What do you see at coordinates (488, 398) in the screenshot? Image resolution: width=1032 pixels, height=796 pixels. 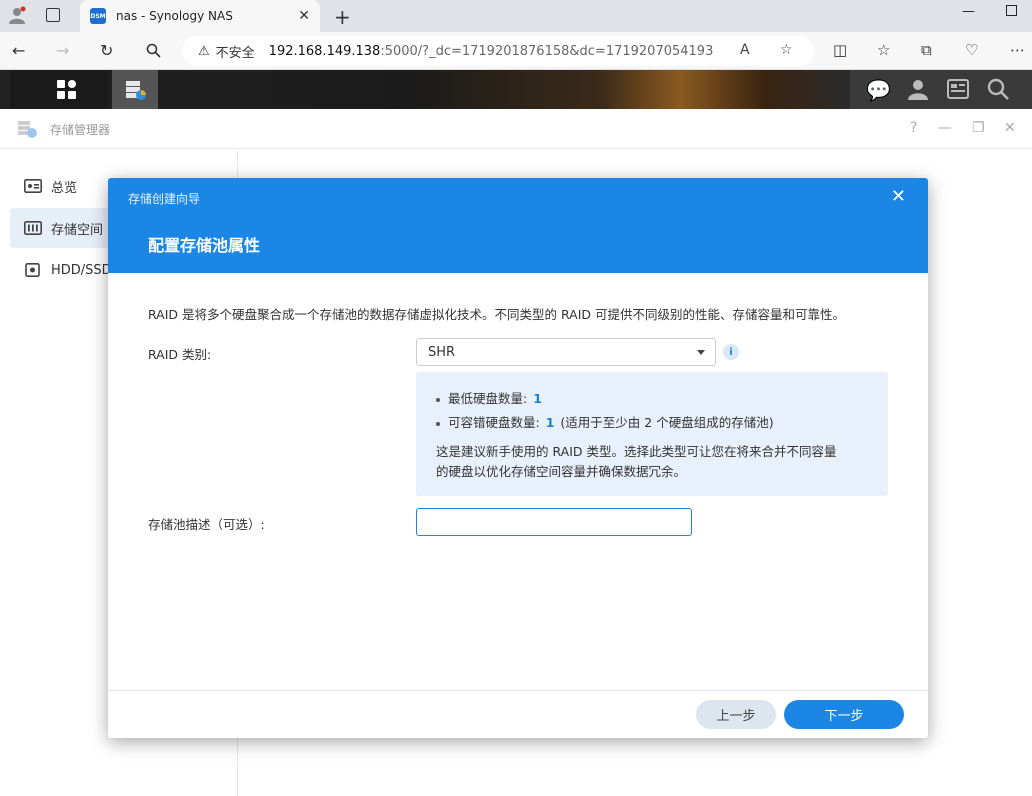 I see `min-disks-label: 最低硬盘数量:` at bounding box center [488, 398].